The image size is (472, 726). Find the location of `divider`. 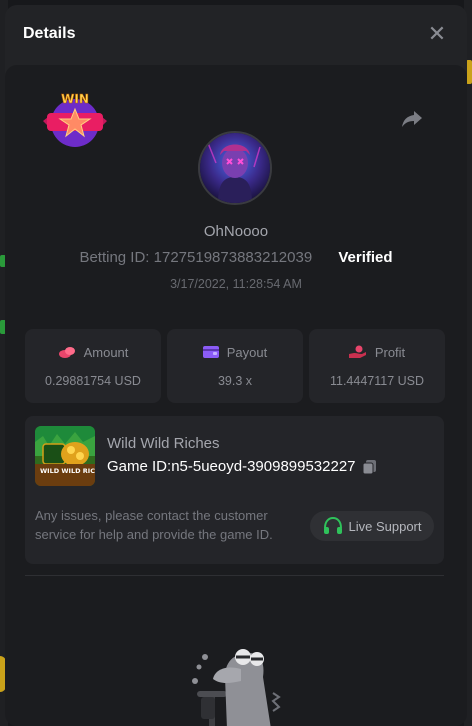

divider is located at coordinates (234, 575).